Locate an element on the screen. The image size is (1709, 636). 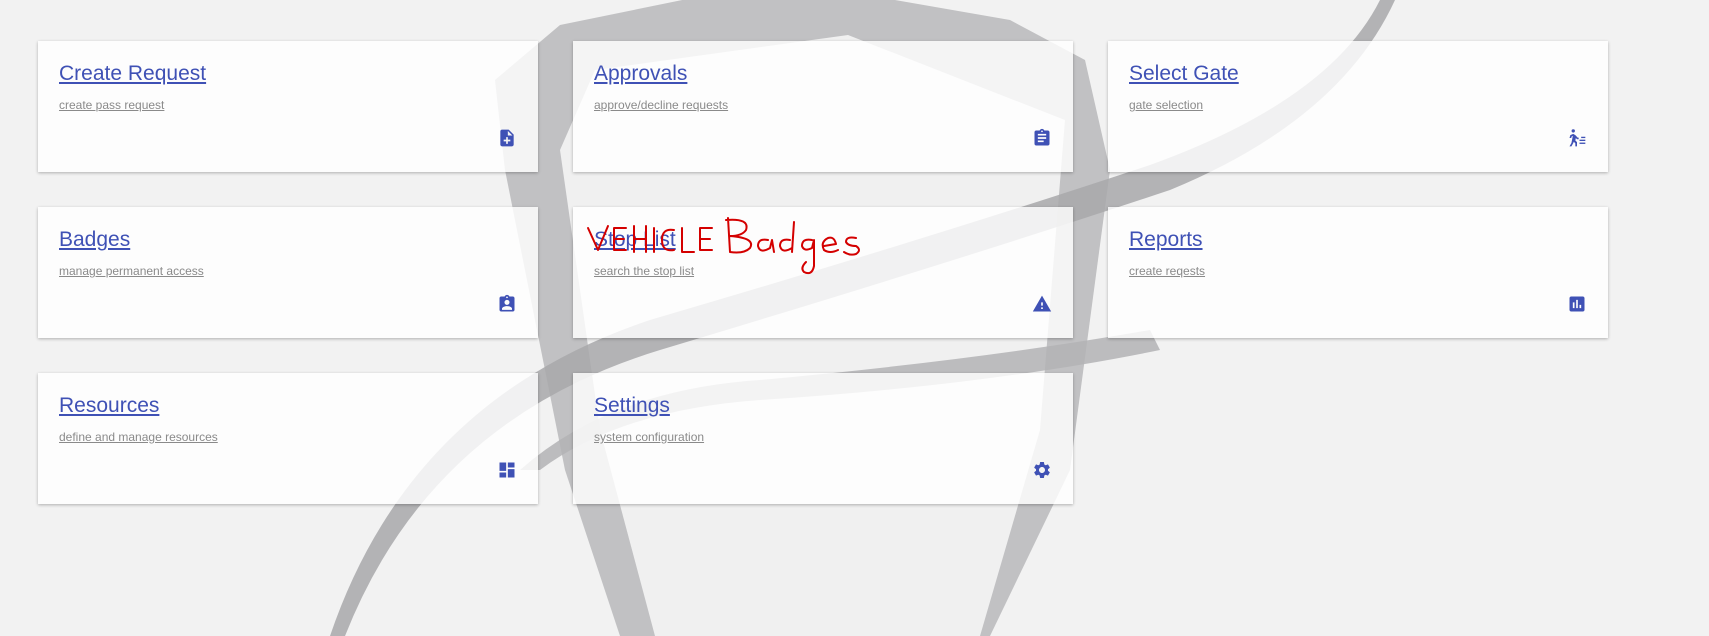
dashboard-icon is located at coordinates (507, 470).